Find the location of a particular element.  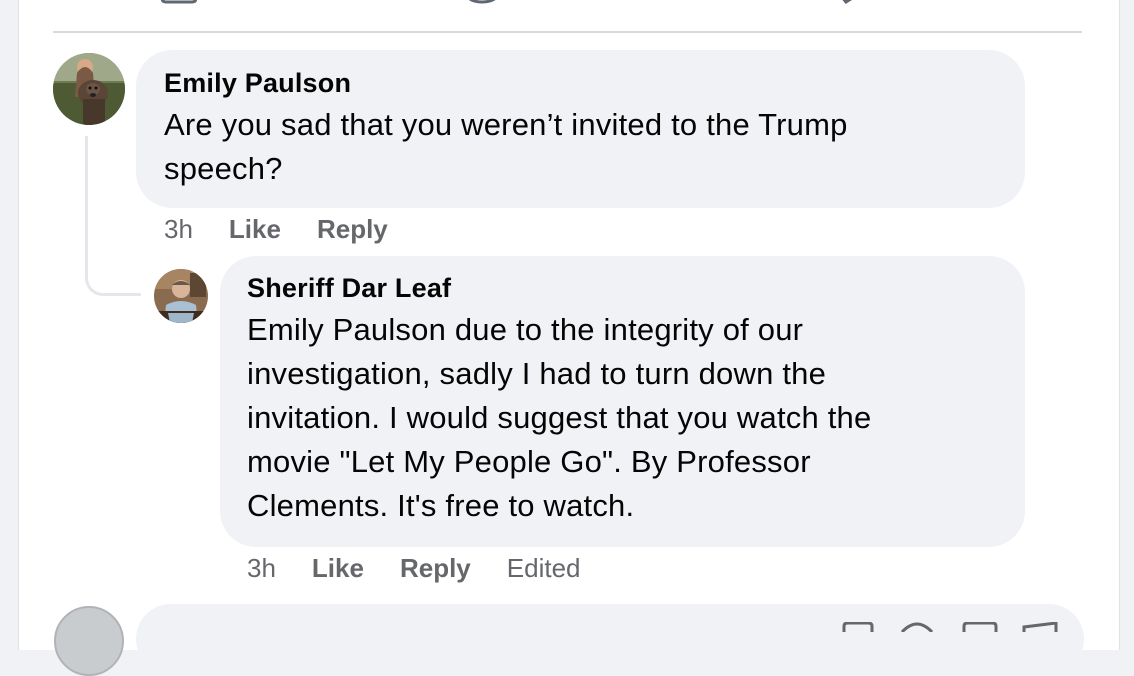

user-avatar is located at coordinates (89, 641).